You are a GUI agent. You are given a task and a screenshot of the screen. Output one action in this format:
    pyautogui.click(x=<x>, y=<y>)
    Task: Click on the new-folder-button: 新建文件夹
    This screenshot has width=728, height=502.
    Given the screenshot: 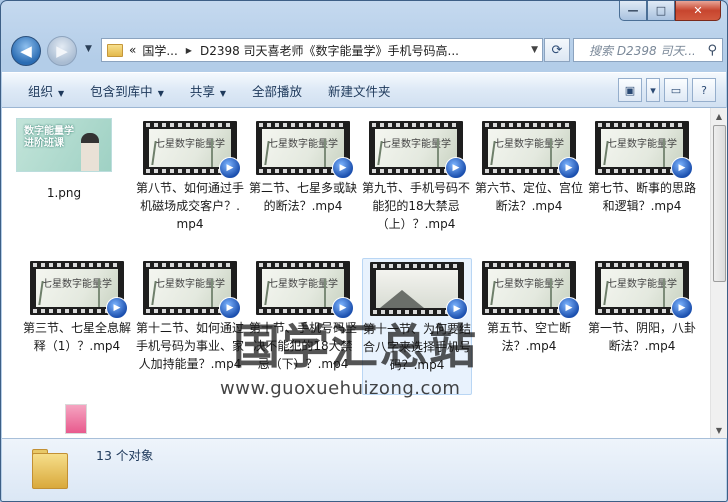 What is the action you would take?
    pyautogui.click(x=359, y=90)
    